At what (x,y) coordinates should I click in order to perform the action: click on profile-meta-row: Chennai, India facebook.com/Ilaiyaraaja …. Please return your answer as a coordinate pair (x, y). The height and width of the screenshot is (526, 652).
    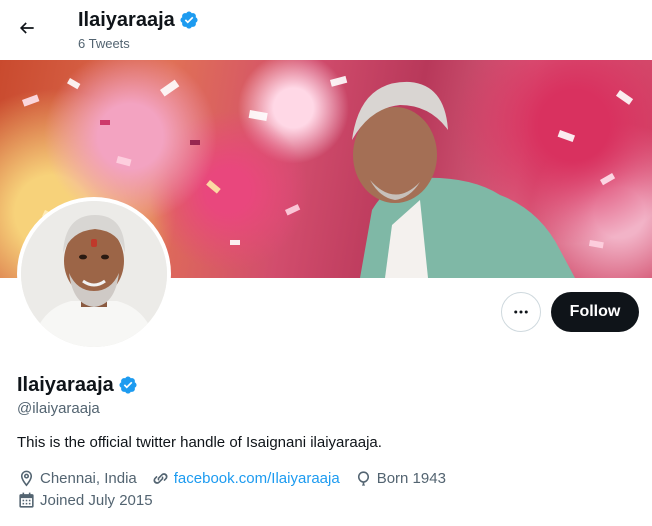
    Looking at the image, I should click on (238, 478).